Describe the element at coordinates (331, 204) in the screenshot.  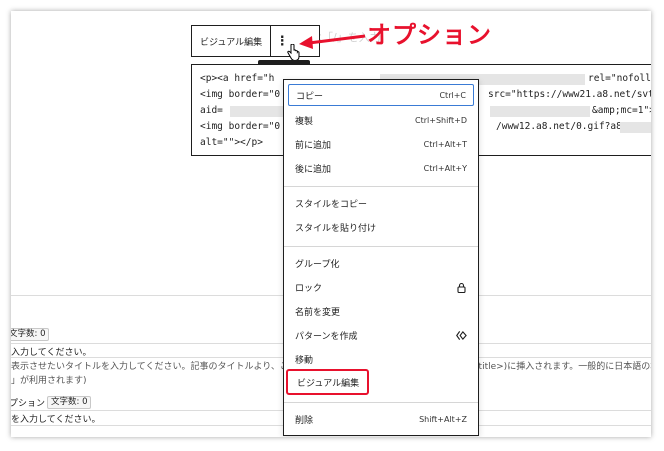
I see `menu-item-label: スタイルをコピー` at that location.